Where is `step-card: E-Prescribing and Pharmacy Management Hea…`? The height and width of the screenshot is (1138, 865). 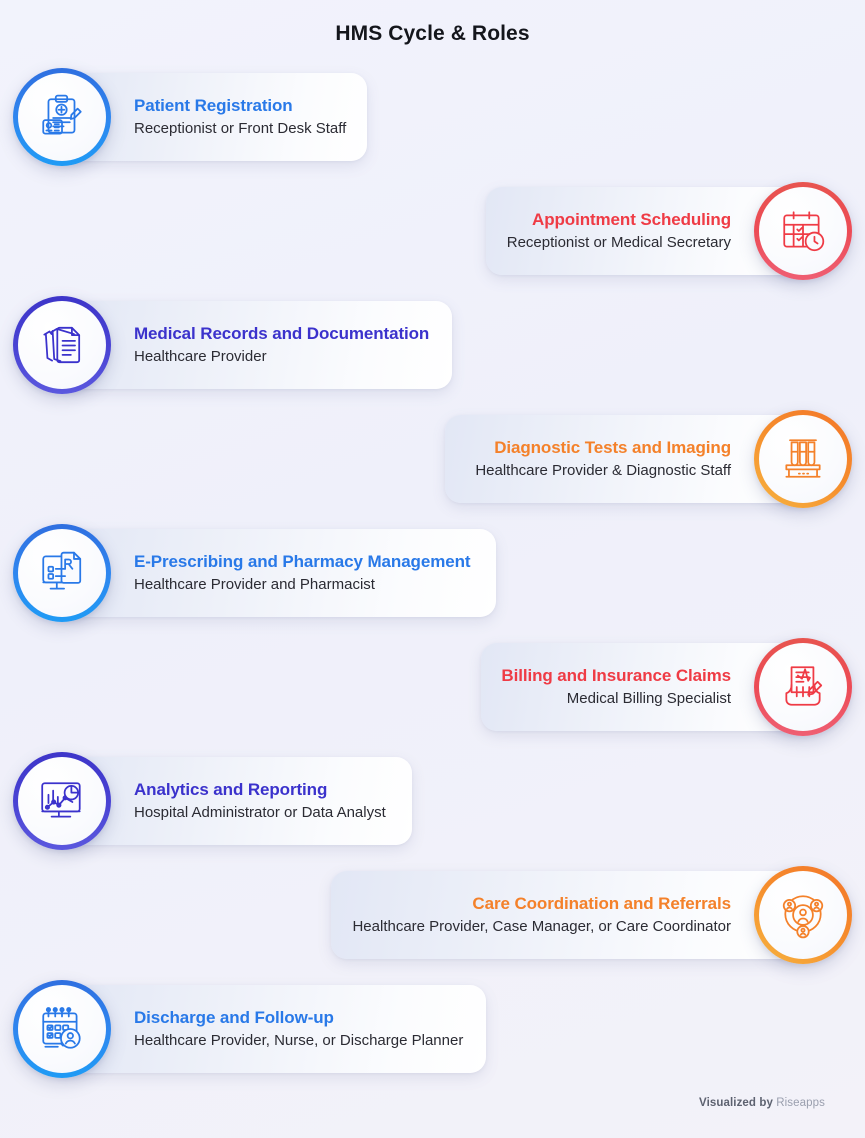
step-card: E-Prescribing and Pharmacy Management Hea… is located at coordinates (279, 573).